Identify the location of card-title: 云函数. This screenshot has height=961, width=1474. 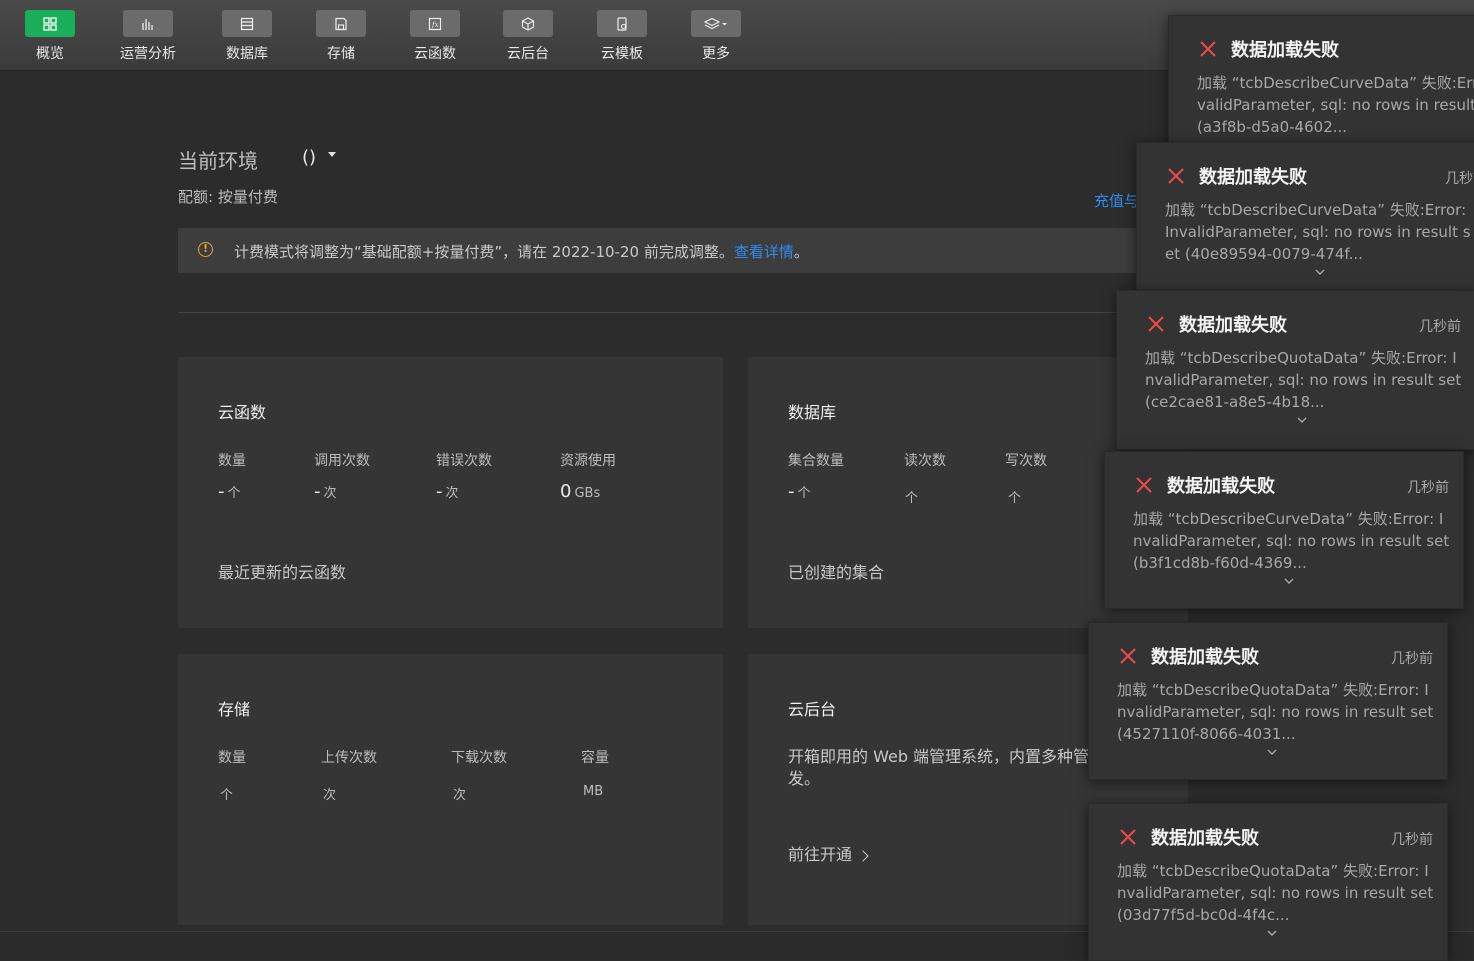
(242, 412).